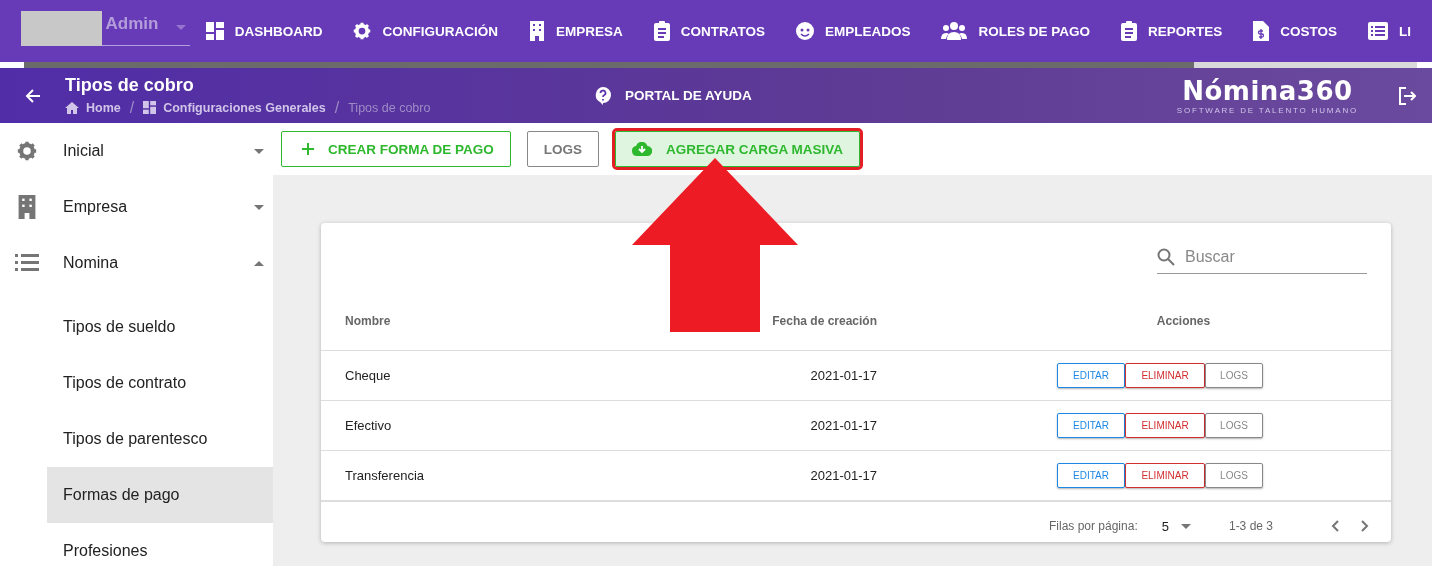 The height and width of the screenshot is (566, 1432). What do you see at coordinates (1093, 526) in the screenshot?
I see `rows-per-page-label: Filas por página:` at bounding box center [1093, 526].